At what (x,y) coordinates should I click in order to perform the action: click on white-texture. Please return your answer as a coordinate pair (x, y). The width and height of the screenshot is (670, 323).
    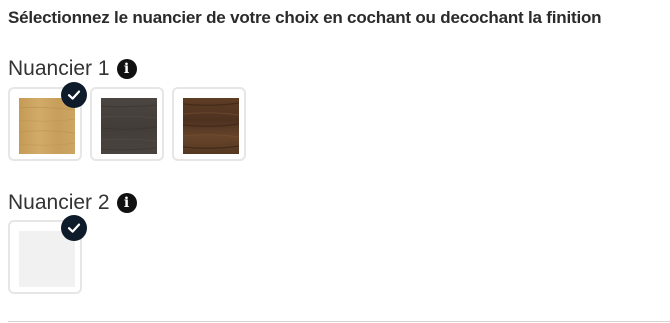
    Looking at the image, I should click on (47, 259).